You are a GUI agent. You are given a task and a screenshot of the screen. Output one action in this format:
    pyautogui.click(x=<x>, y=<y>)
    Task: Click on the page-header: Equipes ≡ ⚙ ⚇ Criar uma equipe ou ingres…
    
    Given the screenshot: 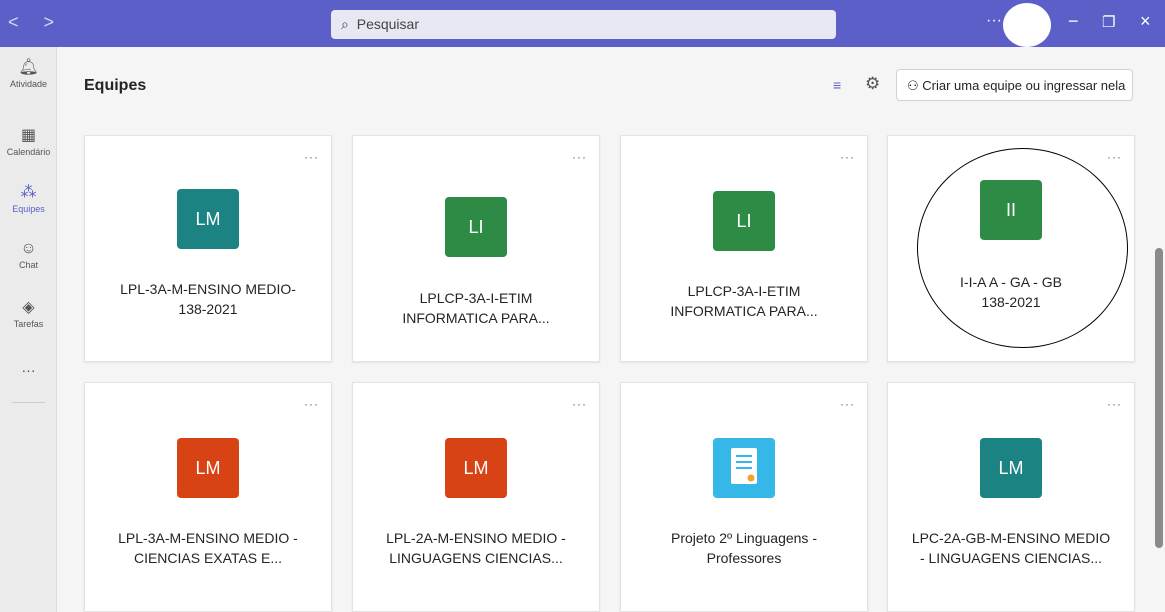 What is the action you would take?
    pyautogui.click(x=611, y=82)
    